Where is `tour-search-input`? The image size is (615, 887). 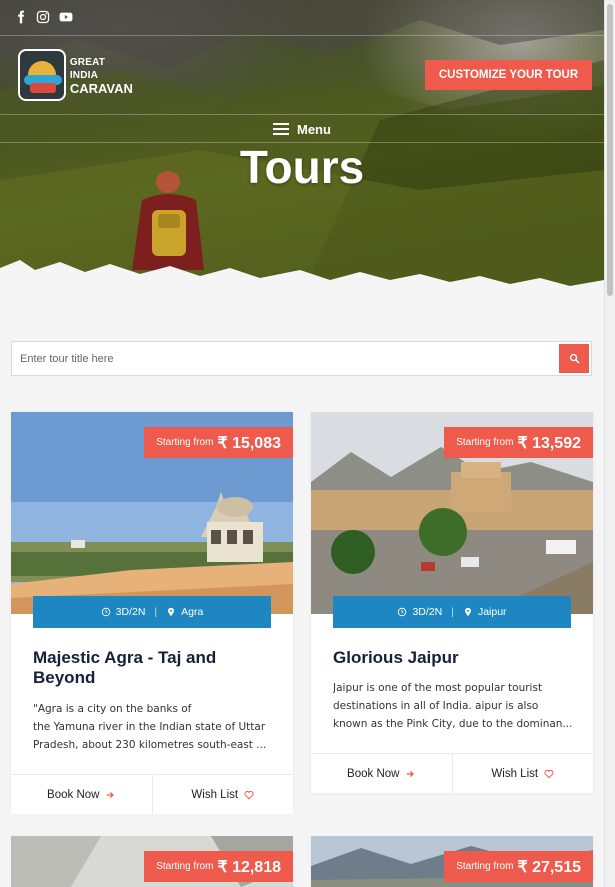
tour-search-input is located at coordinates (285, 358).